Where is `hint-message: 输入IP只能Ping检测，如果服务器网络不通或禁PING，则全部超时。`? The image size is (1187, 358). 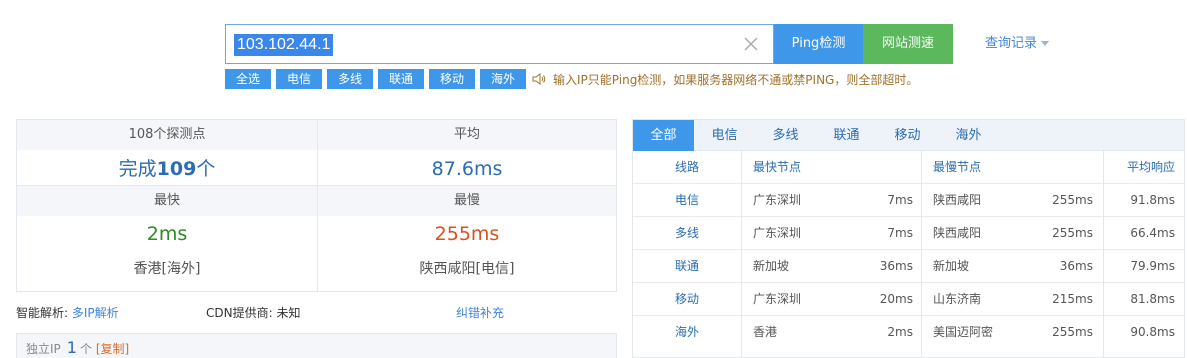
hint-message: 输入IP只能Ping检测，如果服务器网络不通或禁PING，则全部超时。 is located at coordinates (725, 79).